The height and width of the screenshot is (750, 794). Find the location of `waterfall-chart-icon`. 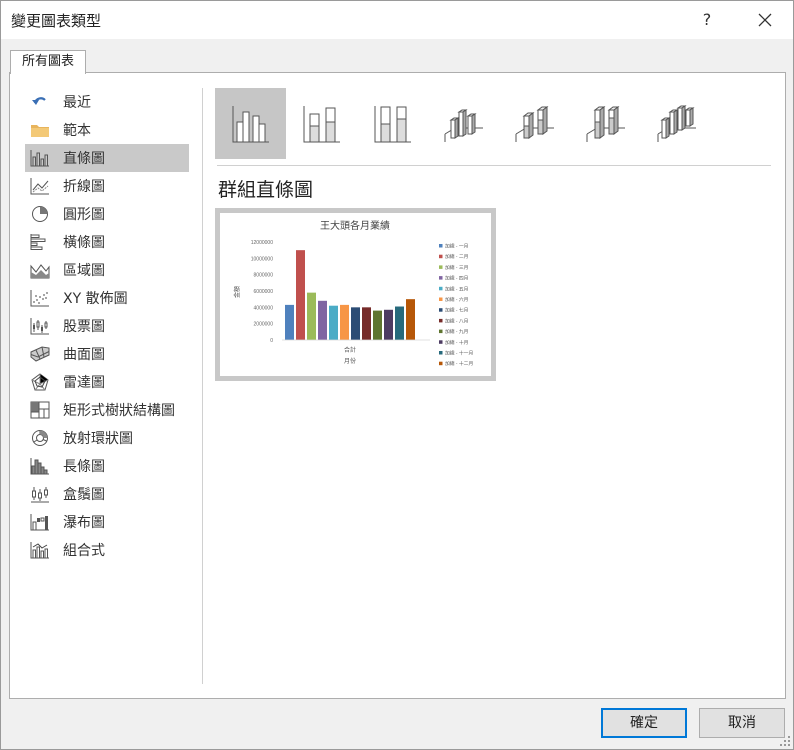

waterfall-chart-icon is located at coordinates (40, 522).